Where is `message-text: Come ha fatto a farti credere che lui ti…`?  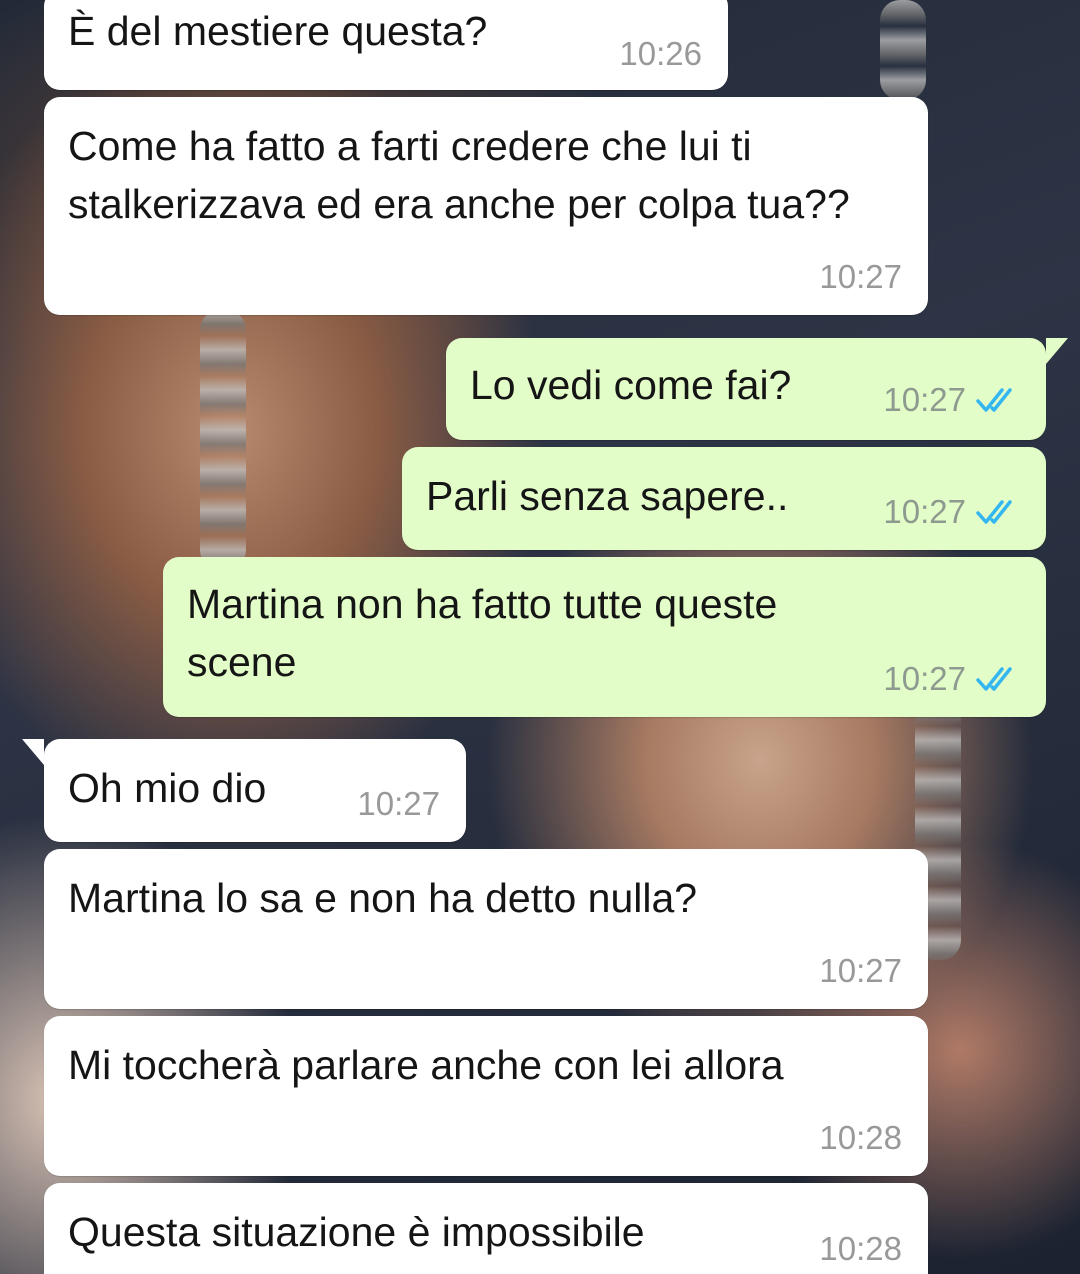 message-text: Come ha fatto a farti credere che lui ti… is located at coordinates (459, 175).